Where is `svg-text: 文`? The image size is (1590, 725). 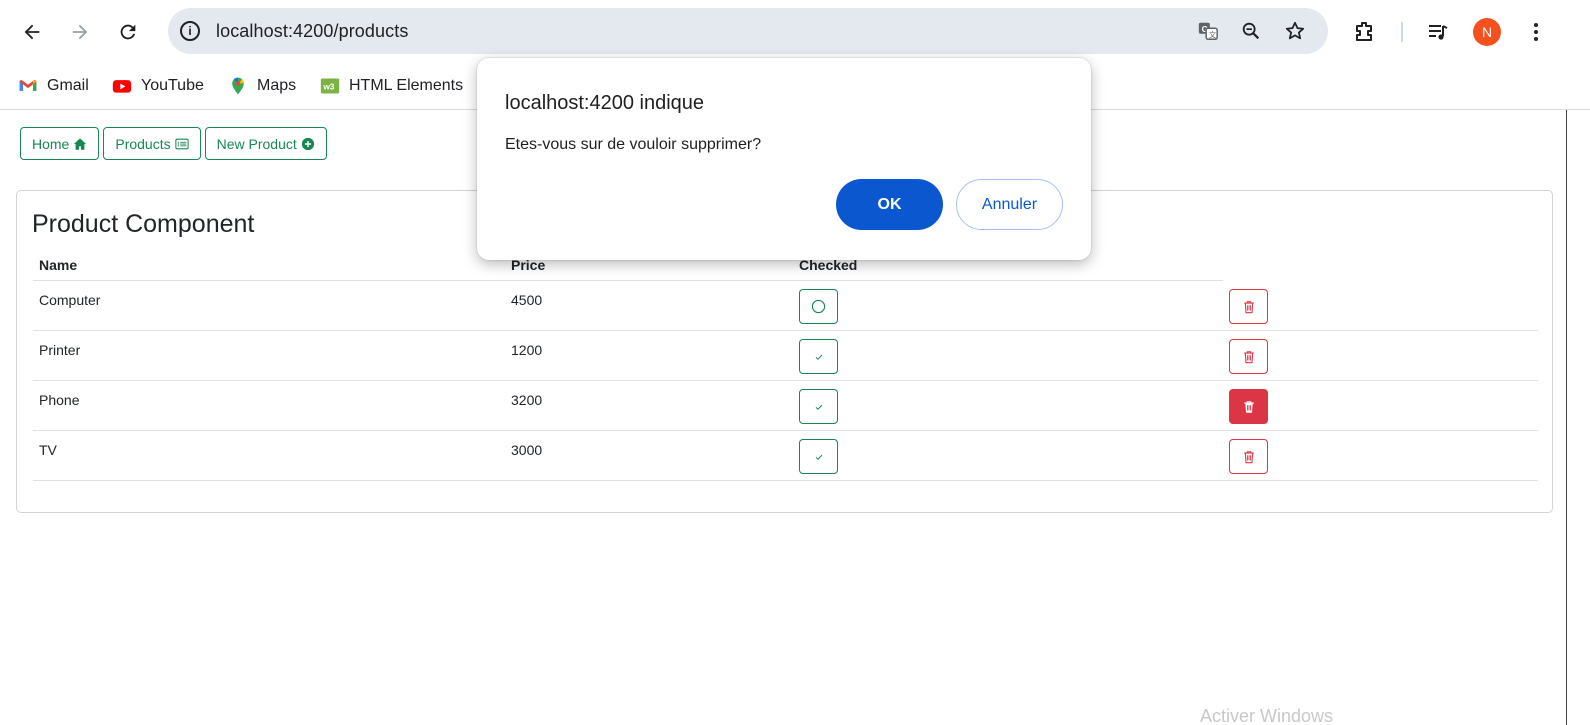 svg-text: 文 is located at coordinates (1213, 34).